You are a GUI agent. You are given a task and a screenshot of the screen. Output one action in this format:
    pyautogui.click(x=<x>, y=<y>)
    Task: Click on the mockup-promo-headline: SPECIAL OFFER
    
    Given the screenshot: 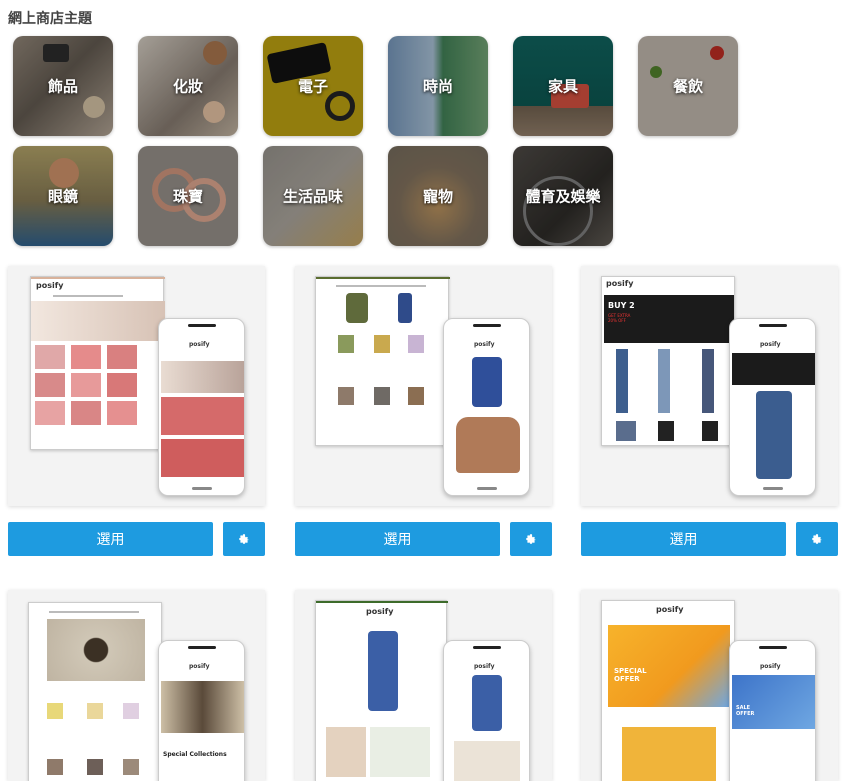 What is the action you would take?
    pyautogui.click(x=630, y=675)
    